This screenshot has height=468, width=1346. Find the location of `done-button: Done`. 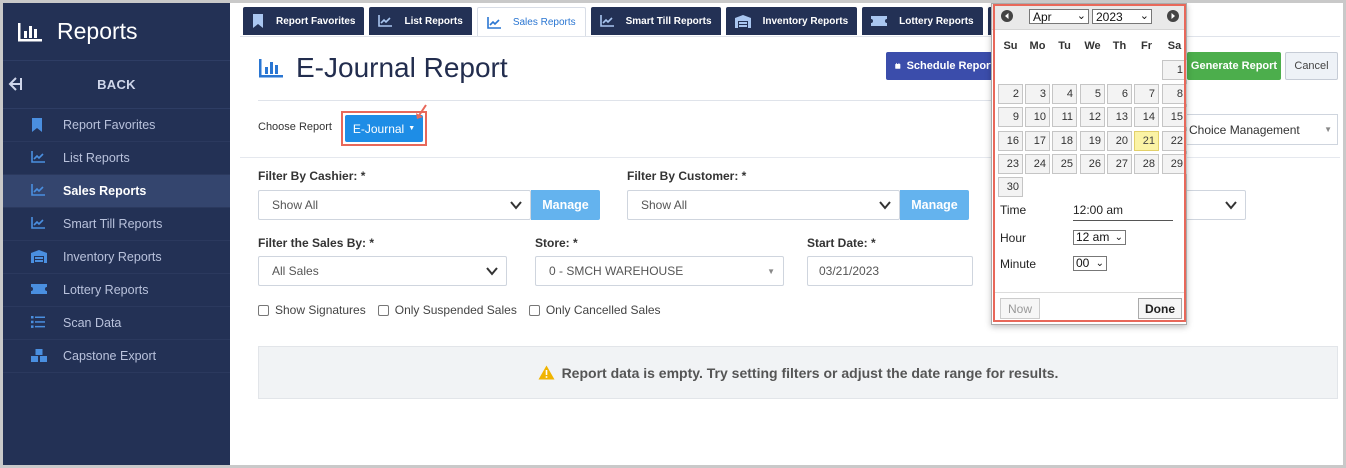

done-button: Done is located at coordinates (1160, 308).